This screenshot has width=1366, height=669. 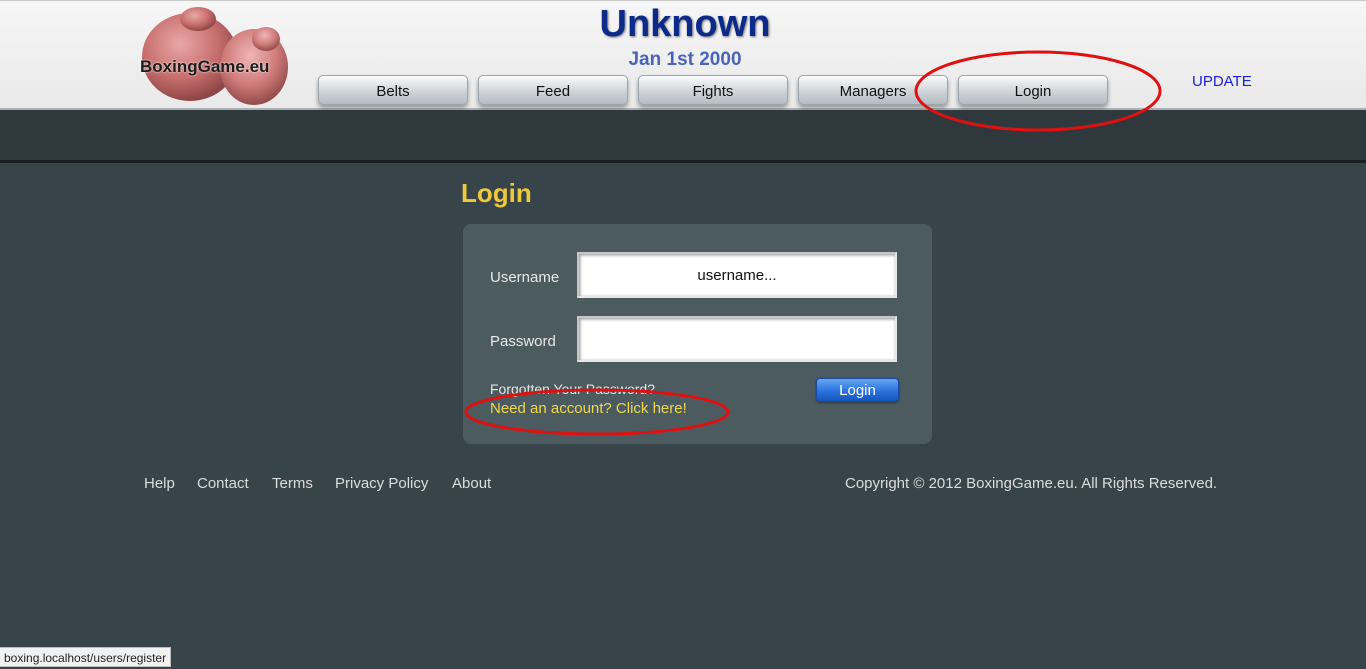 What do you see at coordinates (553, 90) in the screenshot?
I see `nav-feed-button: Feed` at bounding box center [553, 90].